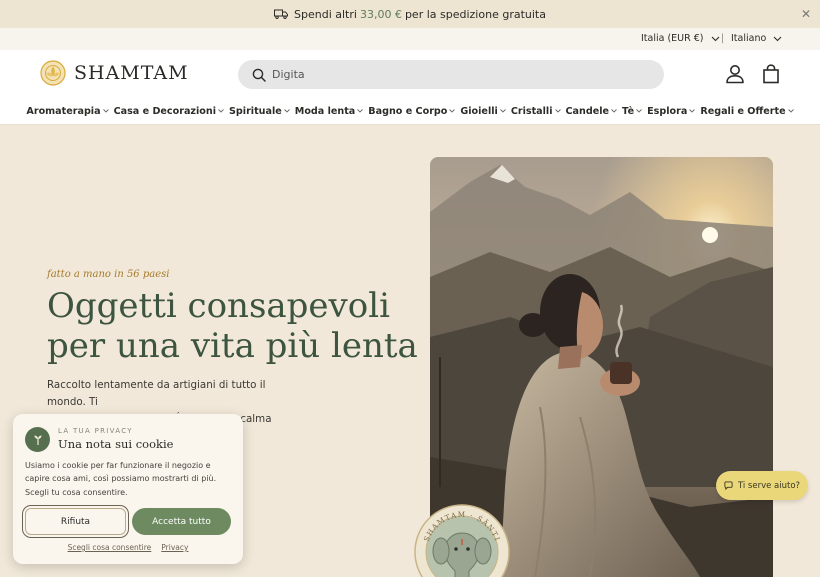 This screenshot has width=820, height=577. I want to click on logo-text: SHAMTAM, so click(131, 73).